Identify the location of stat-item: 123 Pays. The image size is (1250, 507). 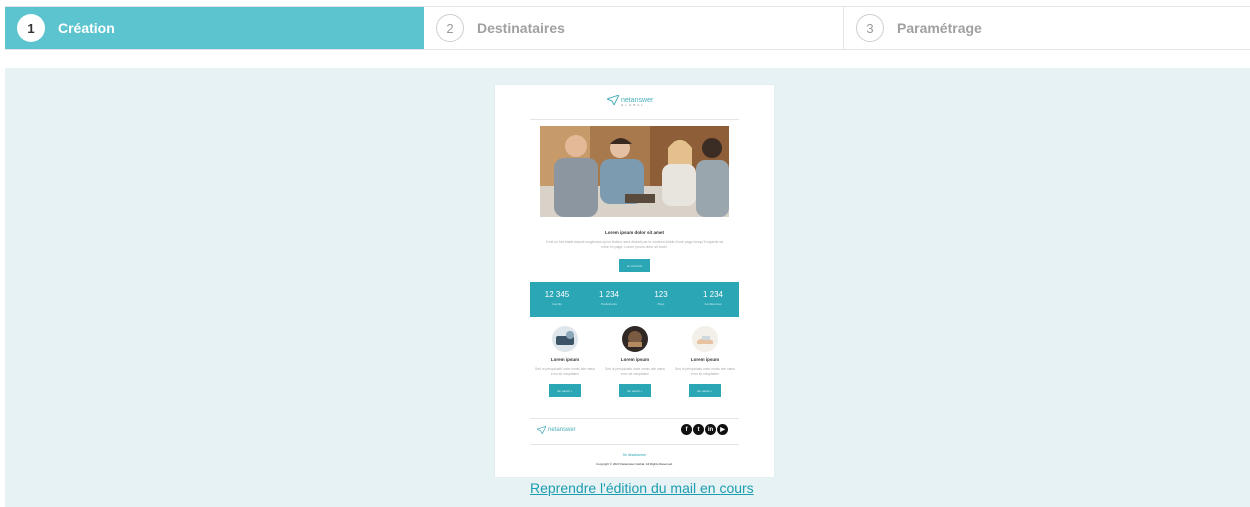
(661, 298).